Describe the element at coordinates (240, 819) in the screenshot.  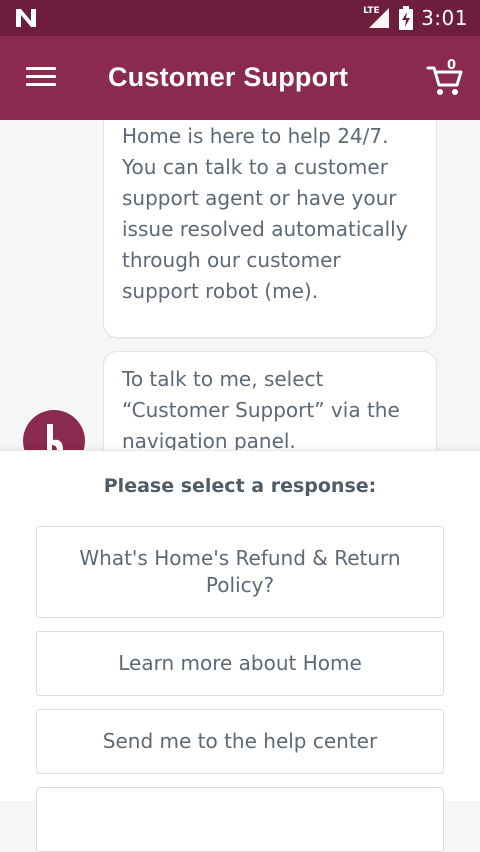
I see `response-option-partial` at that location.